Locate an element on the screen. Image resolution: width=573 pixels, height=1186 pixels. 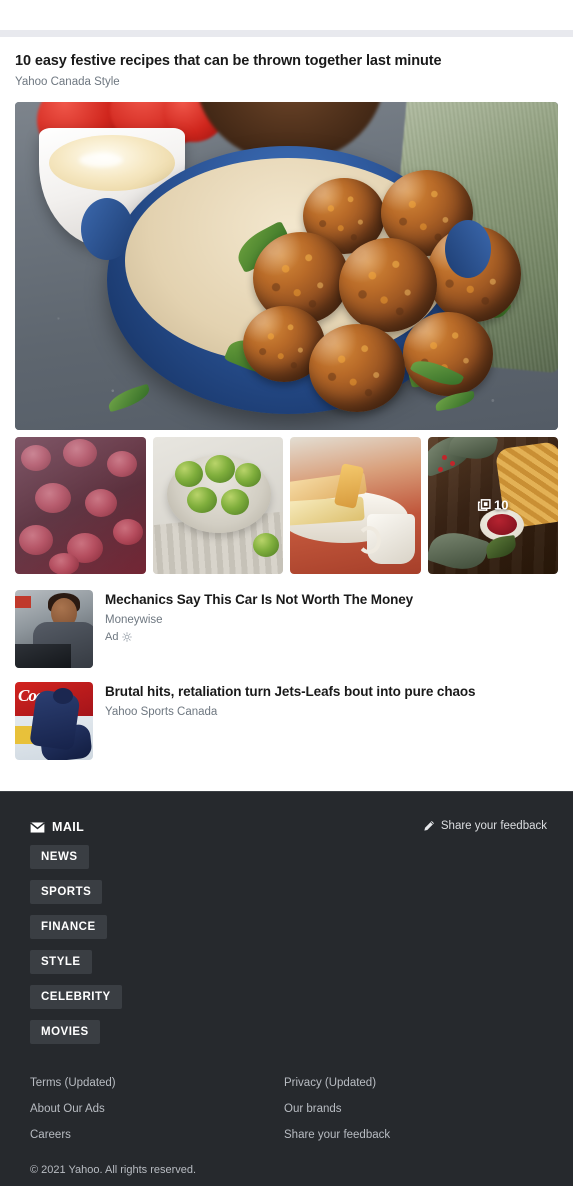
footer-nav-news: NEWS is located at coordinates (59, 857).